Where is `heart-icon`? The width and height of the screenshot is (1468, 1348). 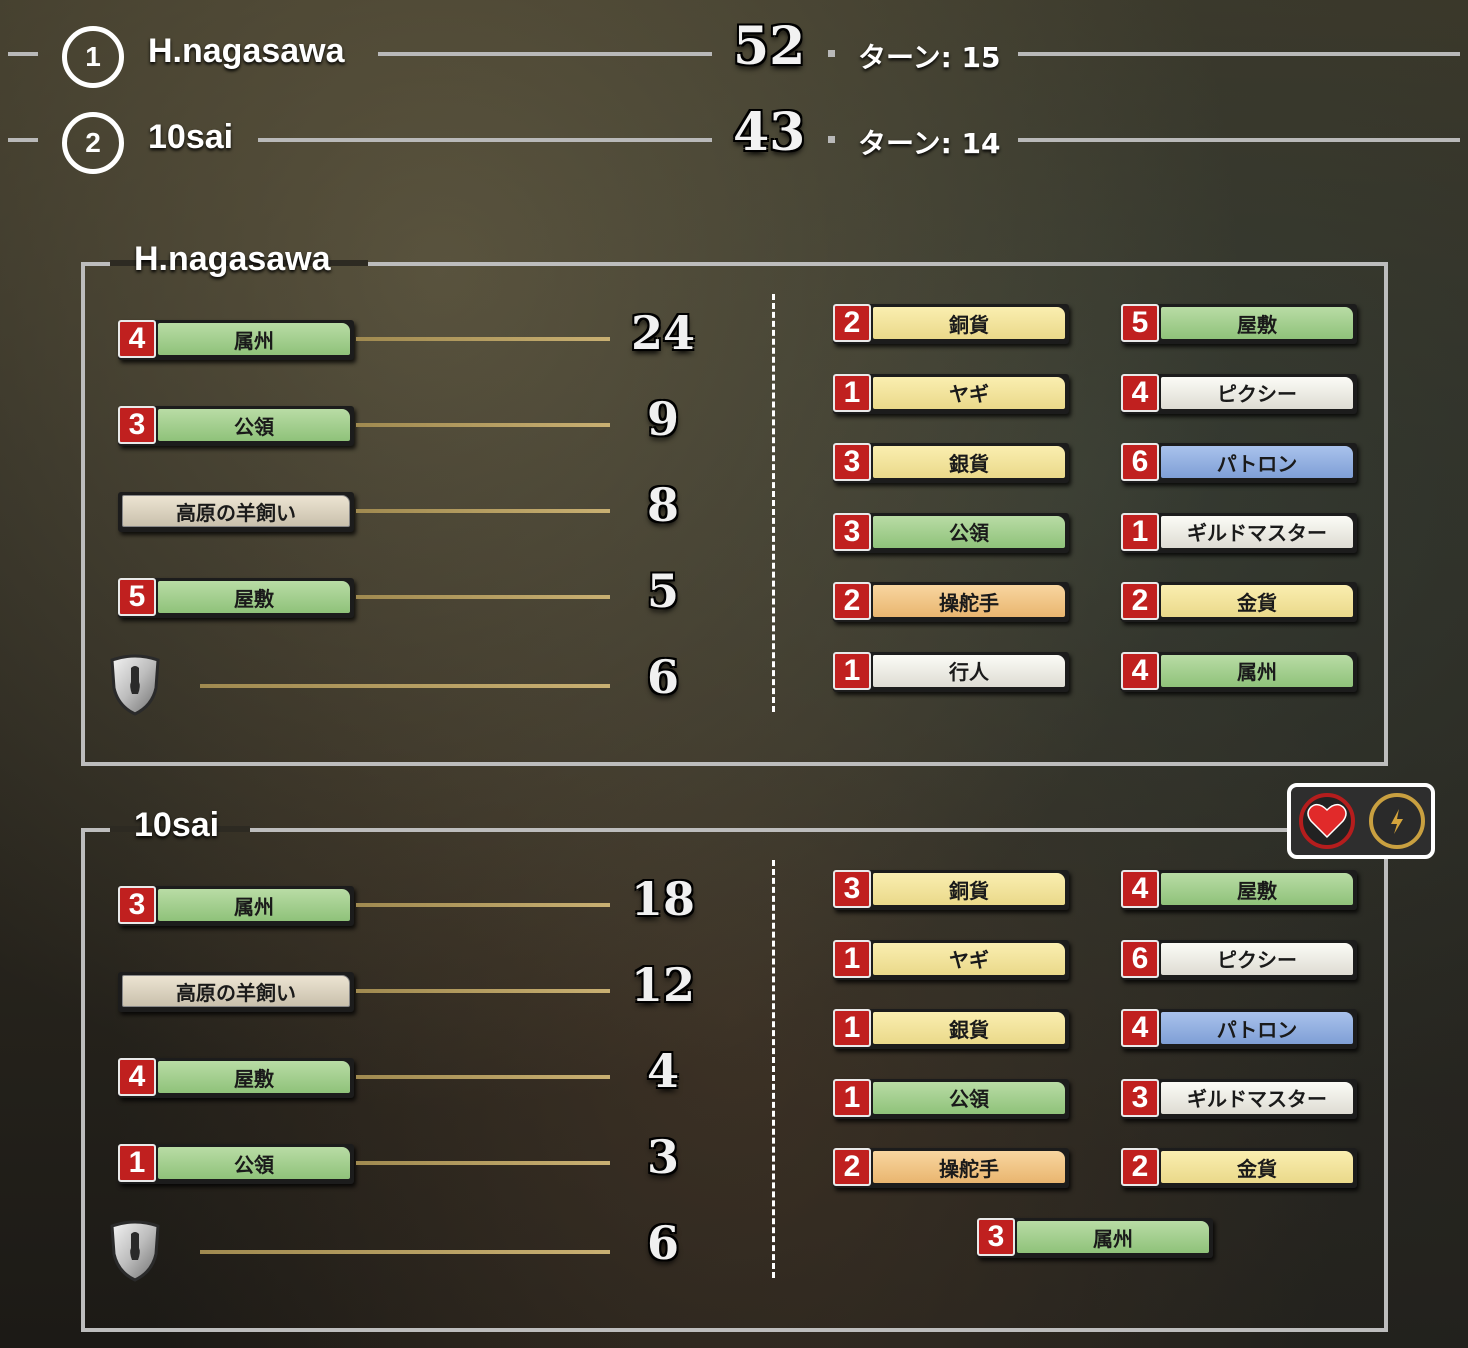
heart-icon is located at coordinates (1327, 821).